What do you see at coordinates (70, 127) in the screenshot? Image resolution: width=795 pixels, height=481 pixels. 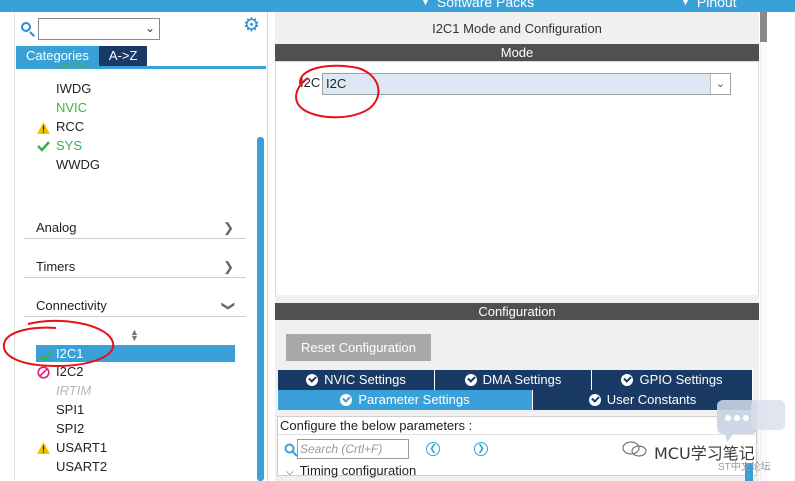 I see `tree-item-rcc: RCC` at bounding box center [70, 127].